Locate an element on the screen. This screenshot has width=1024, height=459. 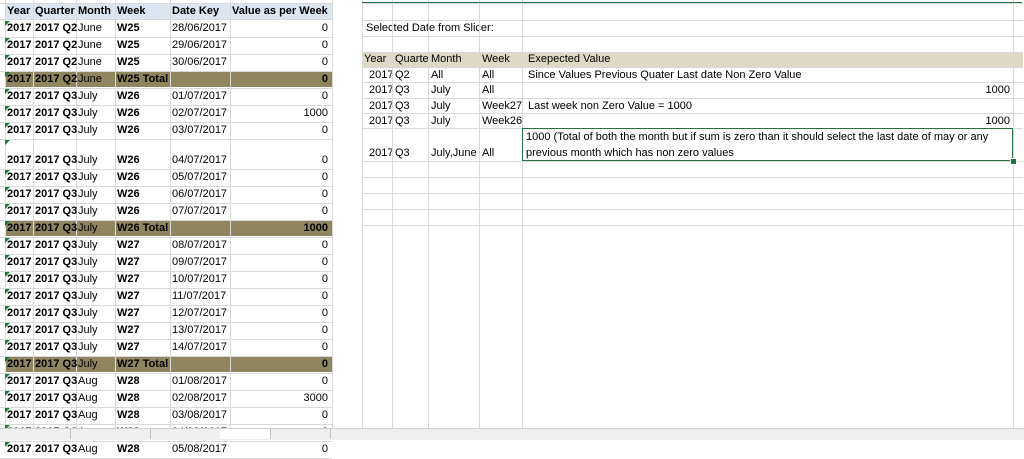
right-cell-expected: previous month which has non zero values is located at coordinates (630, 153).